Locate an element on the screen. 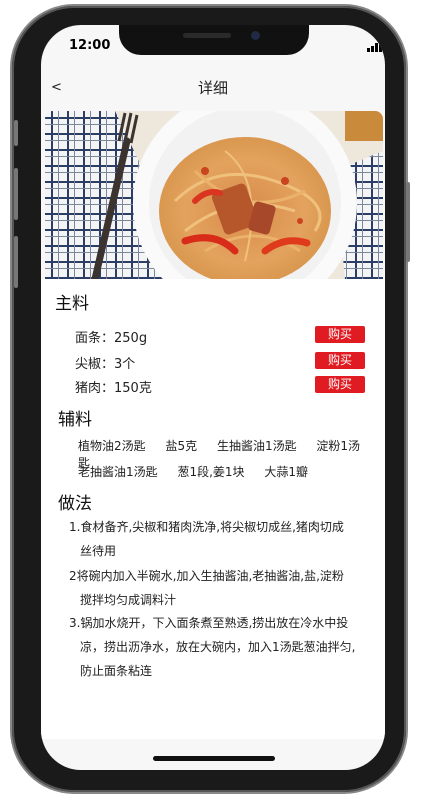 The width and height of the screenshot is (428, 799). step-2: 2将碗内加入半碗水,加入生抽酱油,老抽酱油,盐,淀粉 搅拌均匀成调料汁 is located at coordinates (219, 588).